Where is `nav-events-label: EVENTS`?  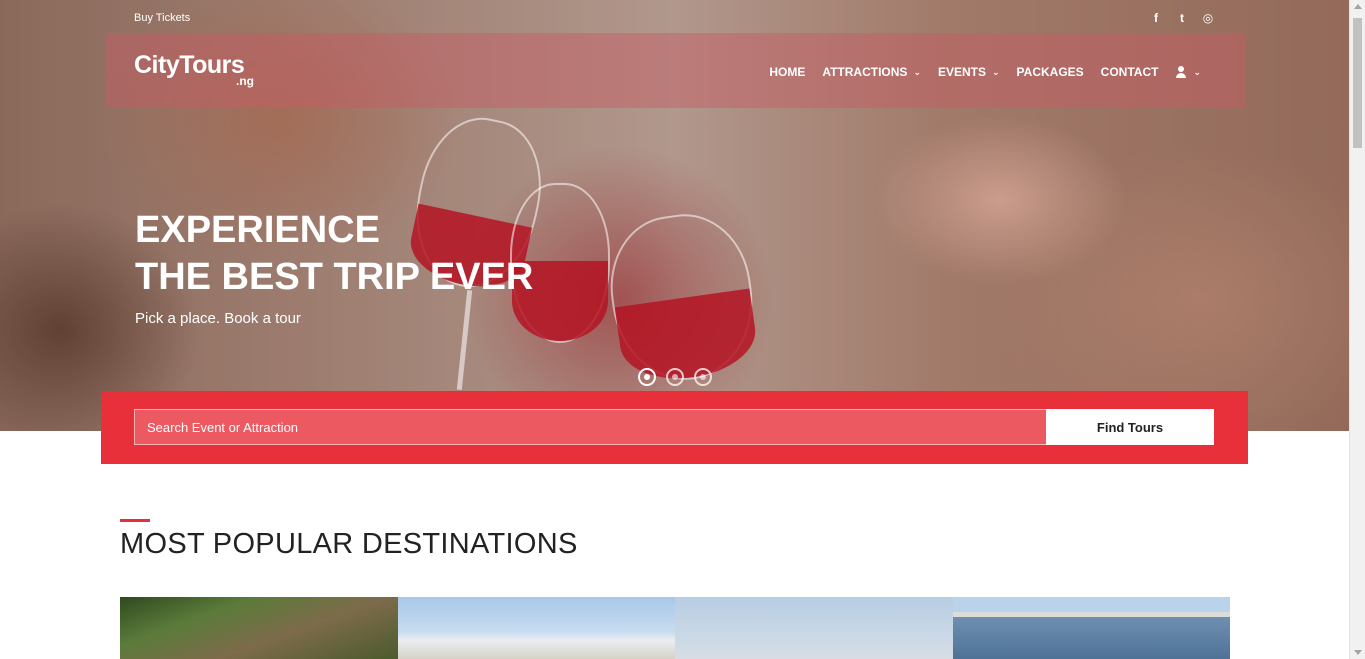 nav-events-label: EVENTS is located at coordinates (961, 72).